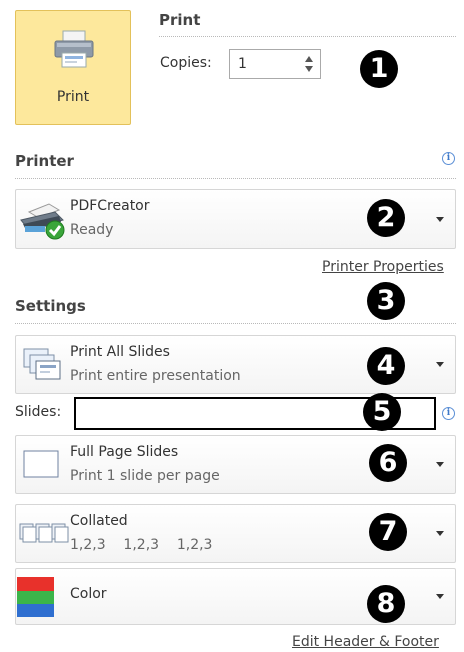 The image size is (464, 652). What do you see at coordinates (448, 158) in the screenshot?
I see `printer-info-icon: i` at bounding box center [448, 158].